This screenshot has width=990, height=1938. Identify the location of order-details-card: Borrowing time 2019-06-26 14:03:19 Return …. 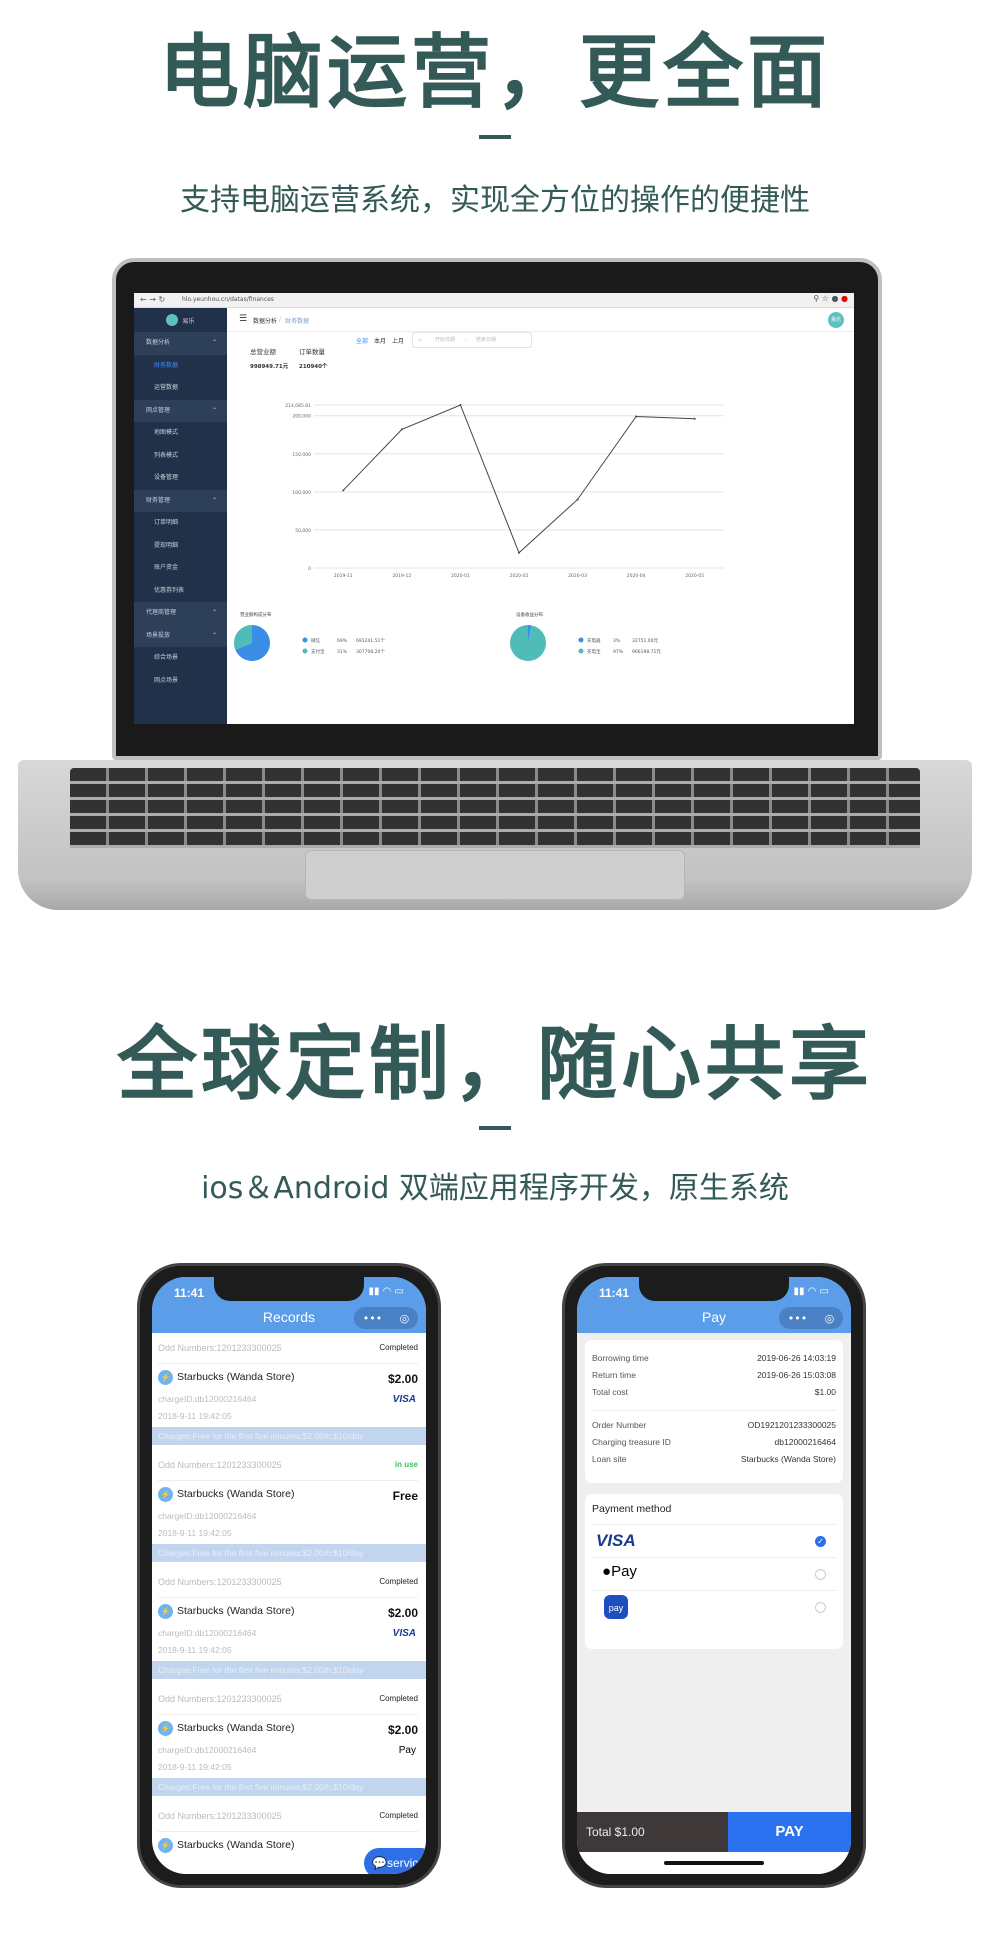
(714, 1411).